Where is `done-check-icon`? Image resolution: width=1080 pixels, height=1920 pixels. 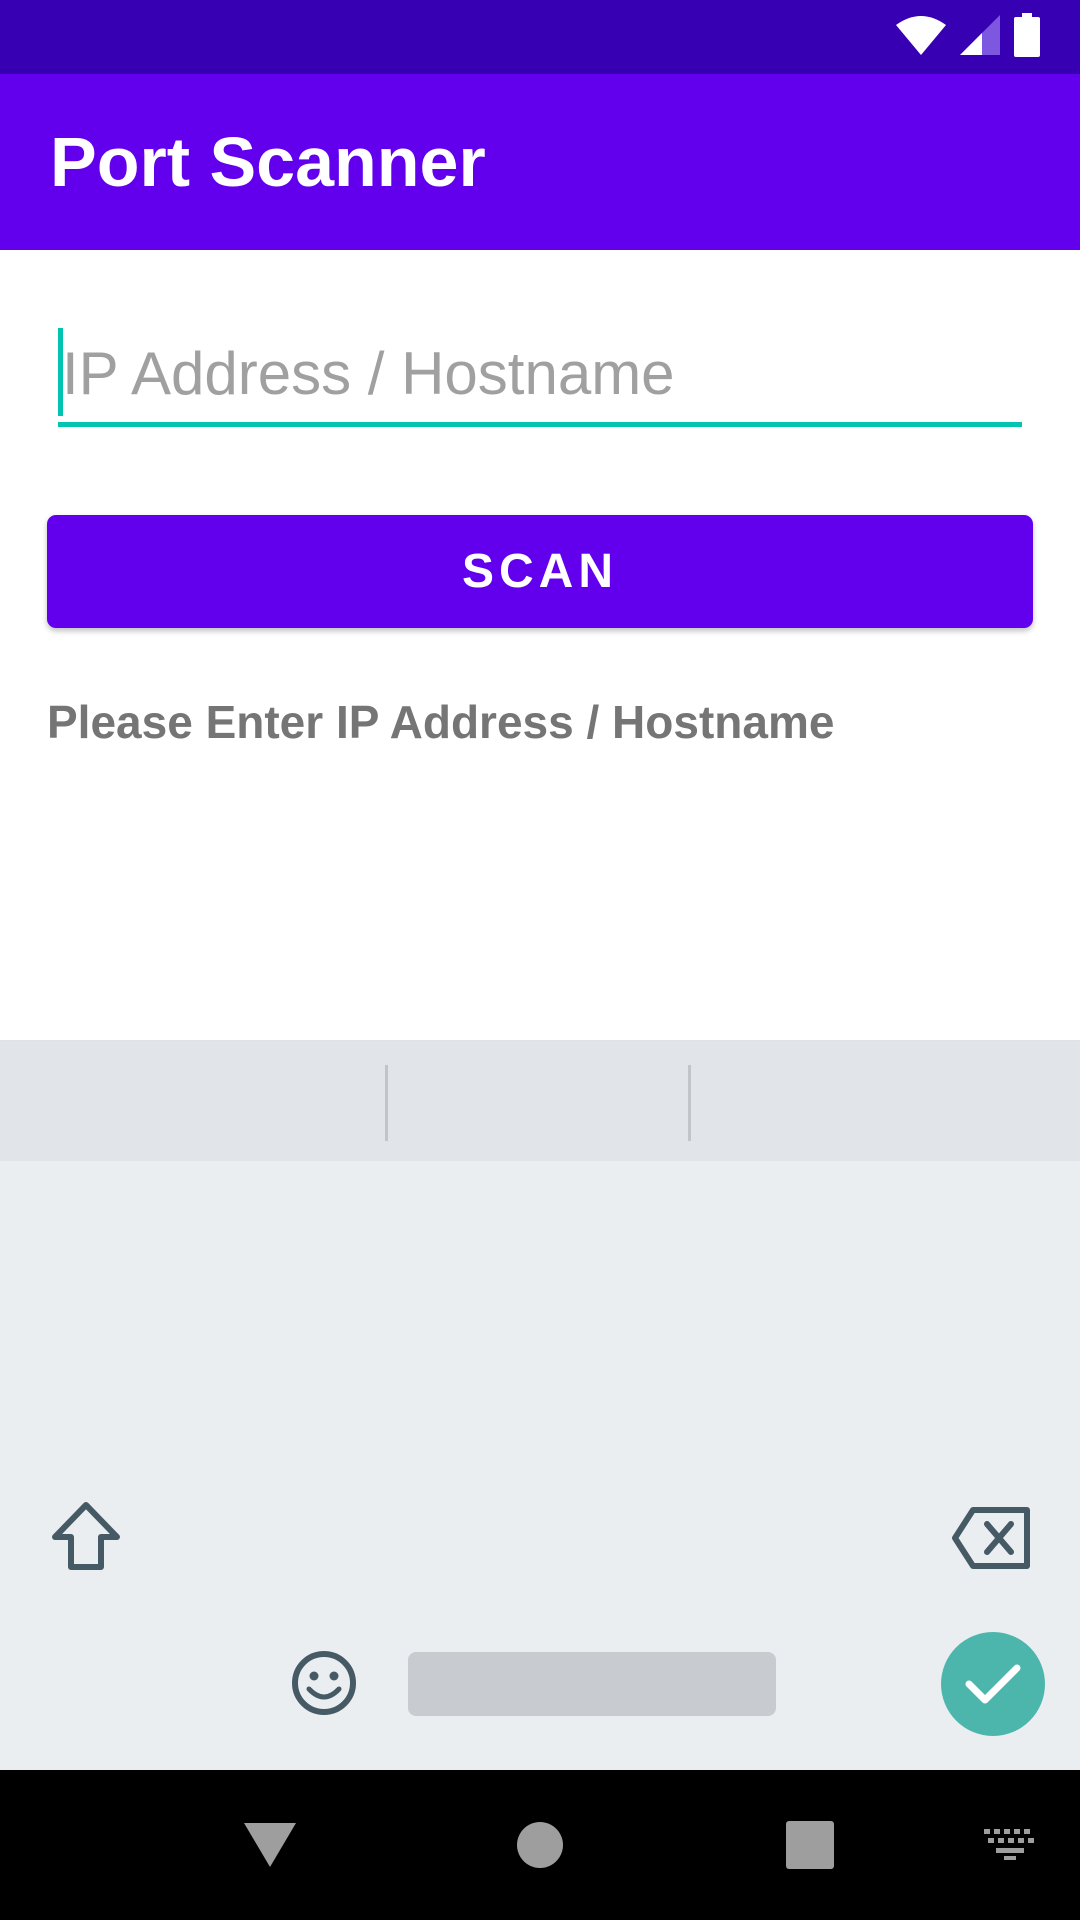 done-check-icon is located at coordinates (993, 1684).